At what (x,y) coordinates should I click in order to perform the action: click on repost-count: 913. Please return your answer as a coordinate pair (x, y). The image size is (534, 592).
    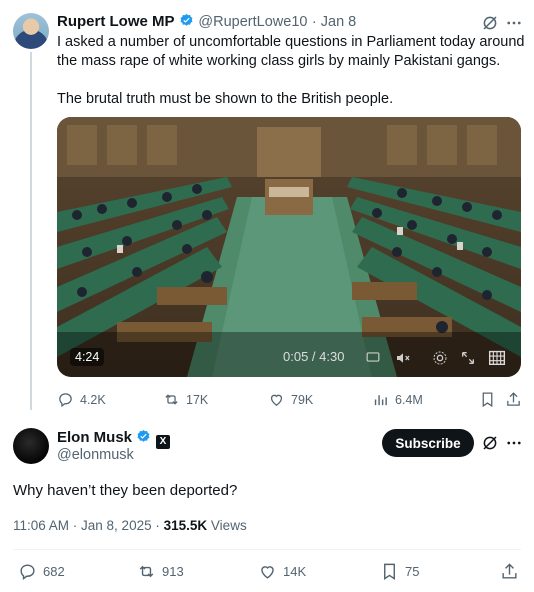
    Looking at the image, I should click on (173, 571).